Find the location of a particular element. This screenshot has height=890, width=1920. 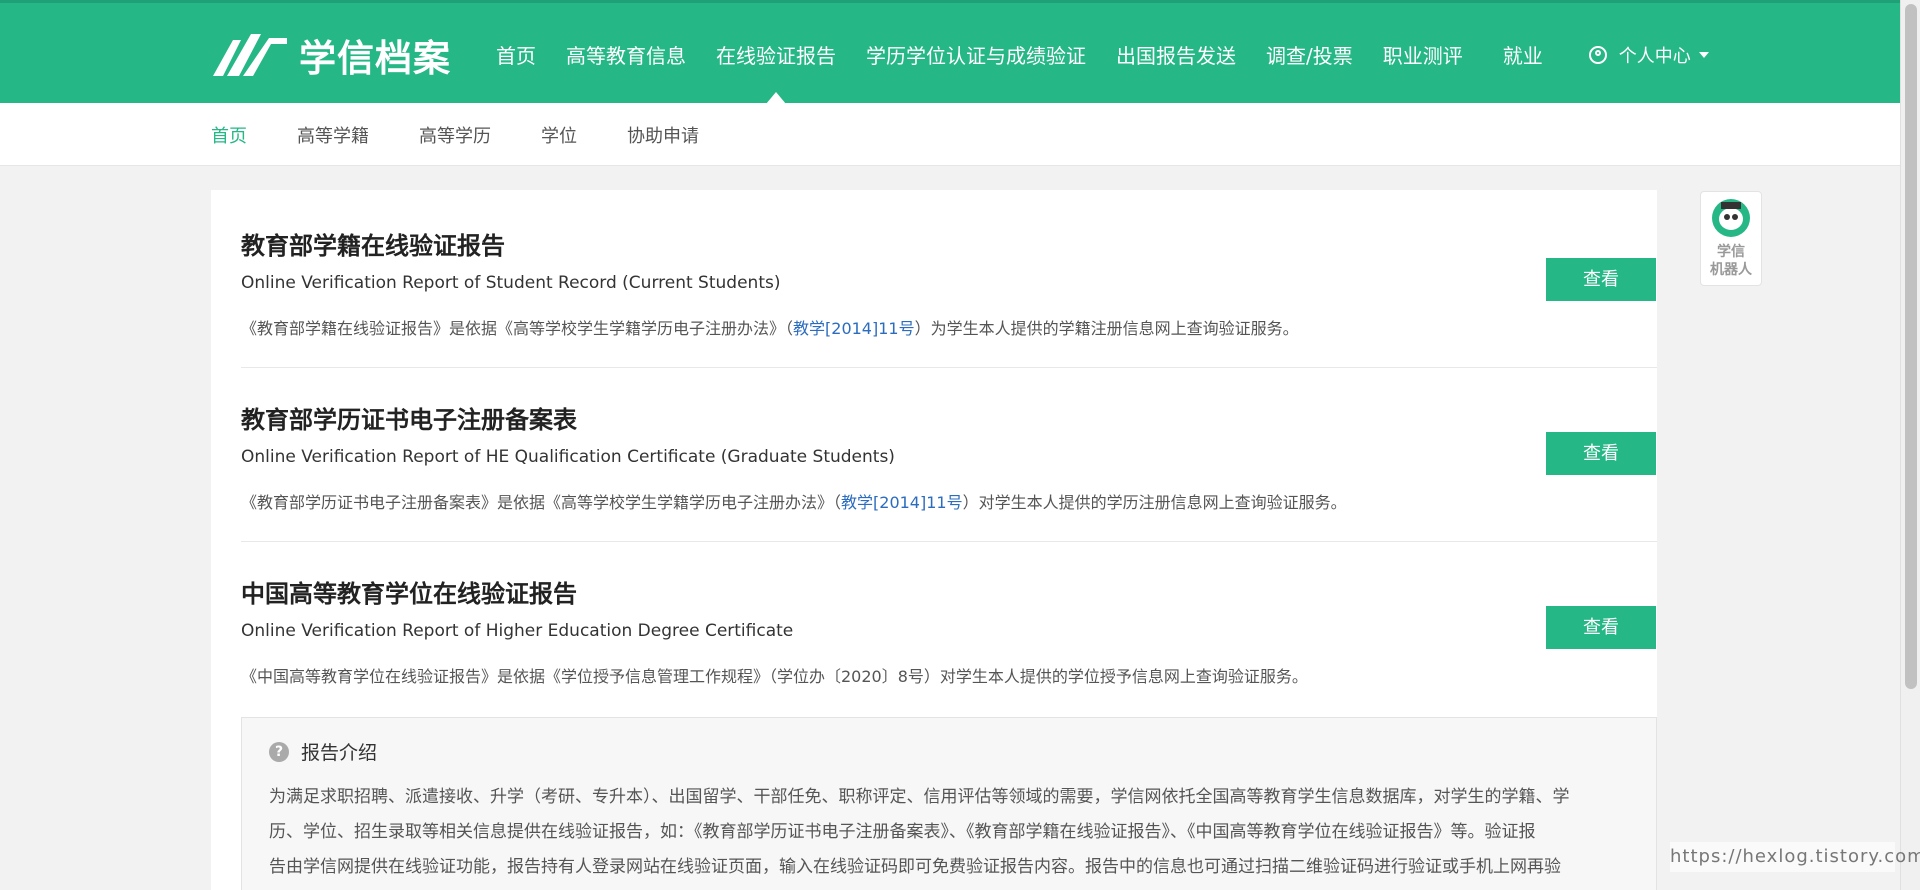

view-degree-button: 查看 is located at coordinates (1601, 627).